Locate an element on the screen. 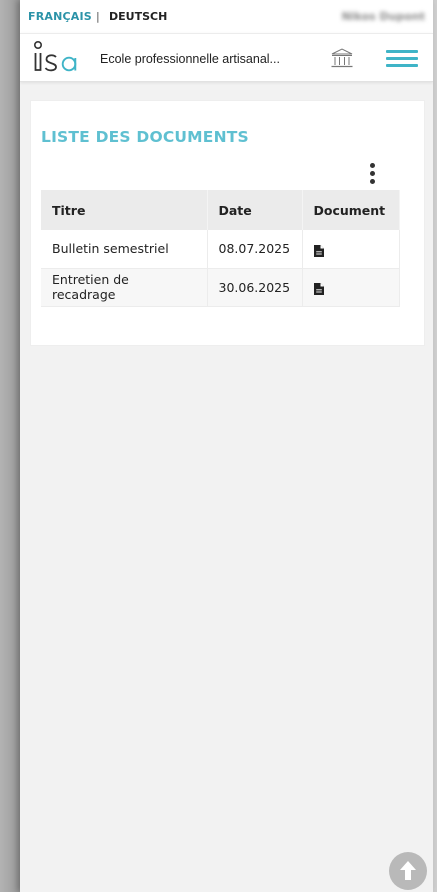 Image resolution: width=437 pixels, height=892 pixels. table-row: Entretien de recadrage 30.06.2025 is located at coordinates (220, 287).